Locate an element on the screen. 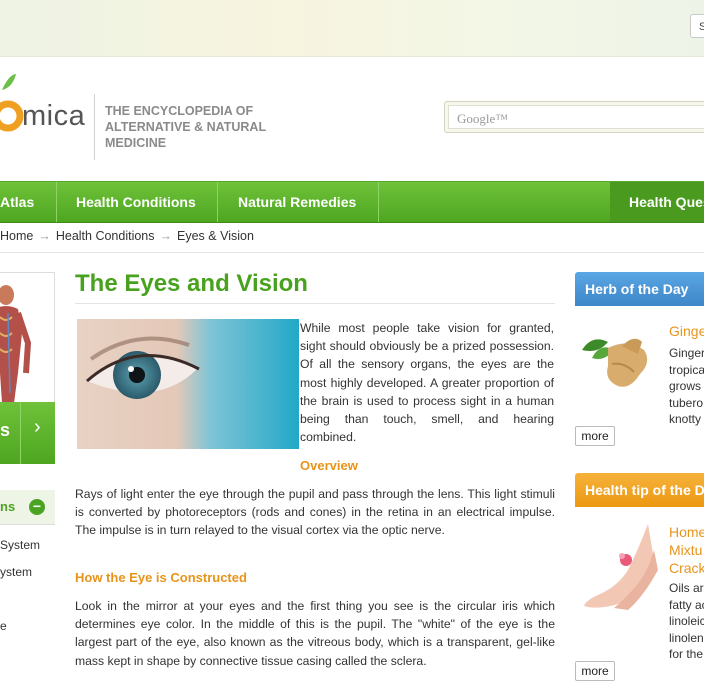  tip-title-line: Mixtu is located at coordinates (686, 550).